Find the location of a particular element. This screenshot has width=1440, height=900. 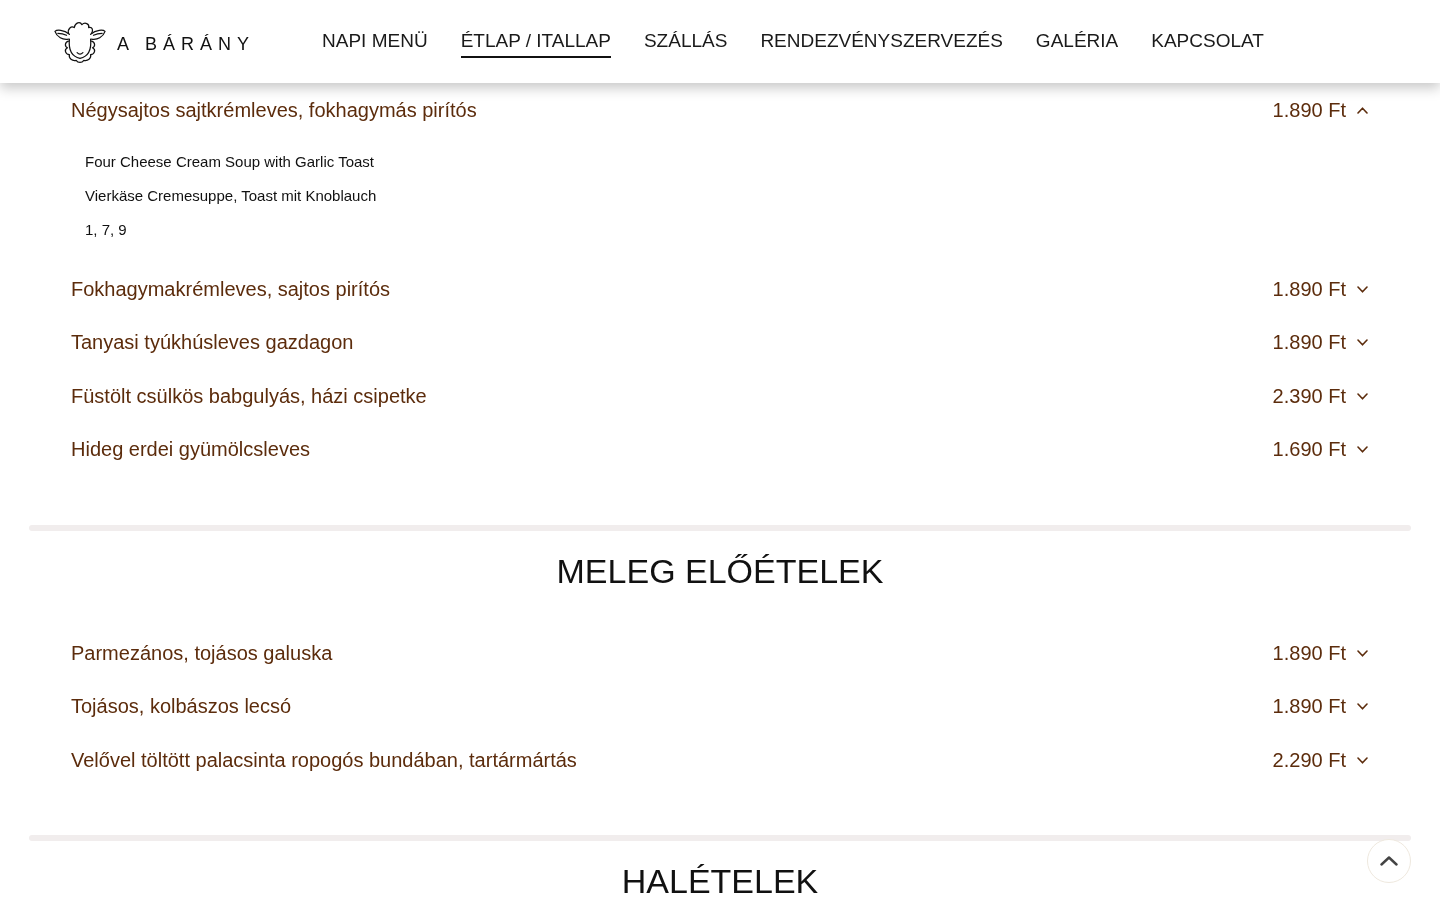

dish-name: Tanyasi tyúkhúsleves gazdagon is located at coordinates (212, 343).